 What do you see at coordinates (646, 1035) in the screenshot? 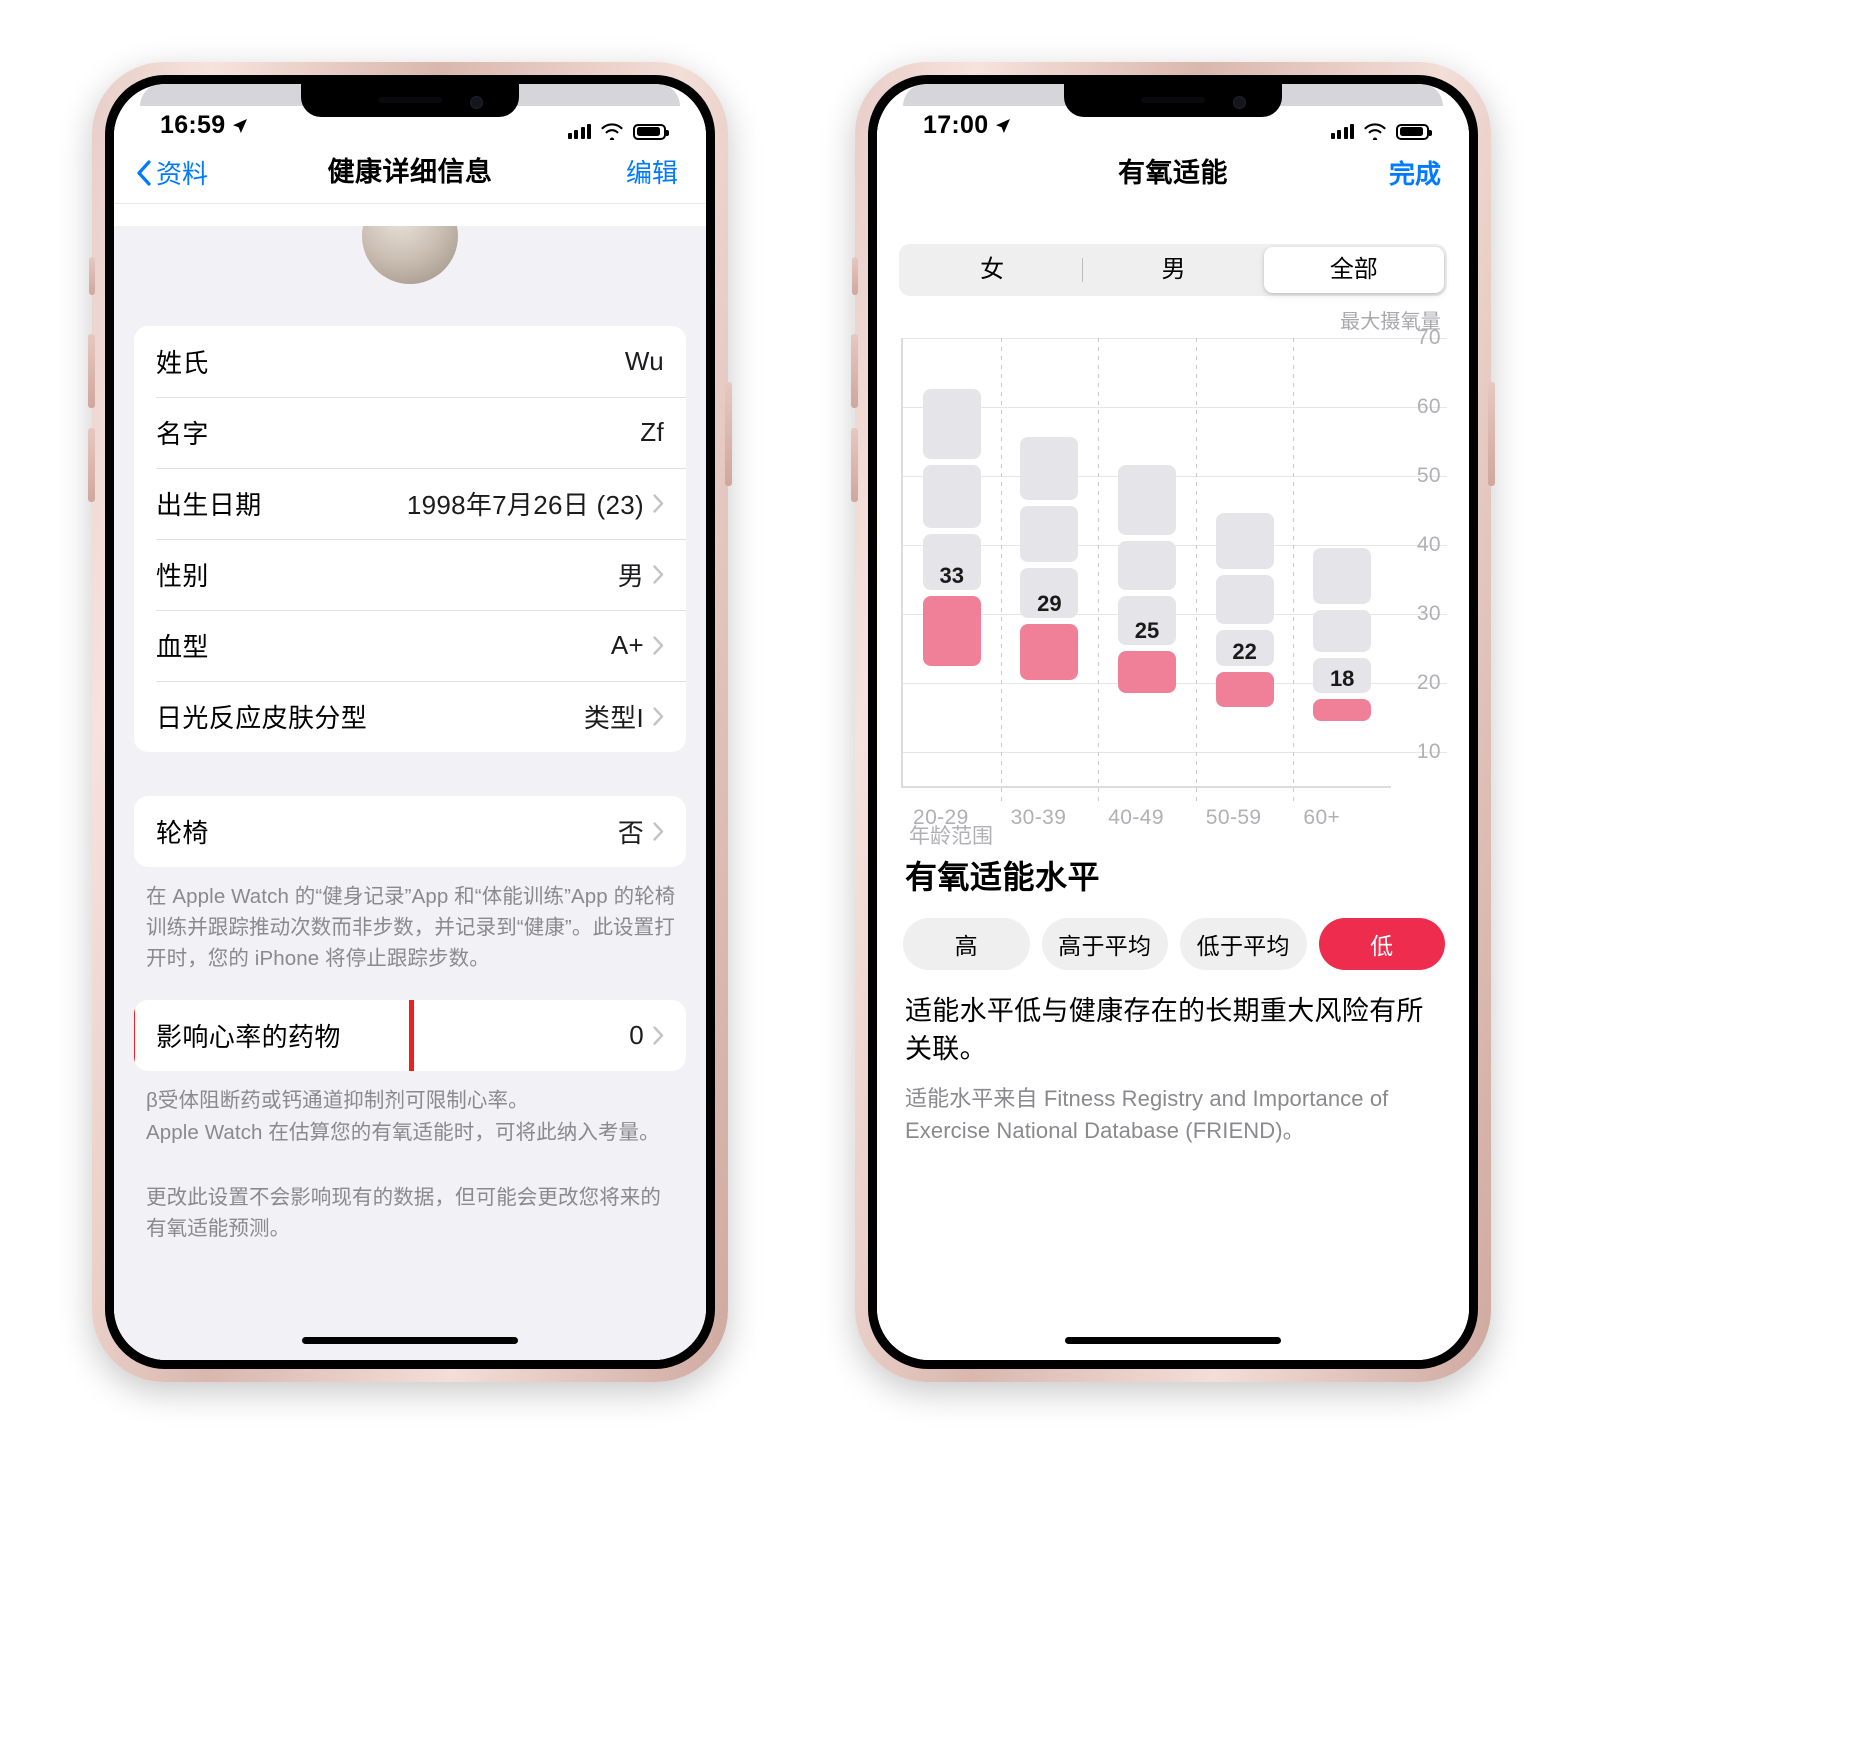
I see `row-right: 0` at bounding box center [646, 1035].